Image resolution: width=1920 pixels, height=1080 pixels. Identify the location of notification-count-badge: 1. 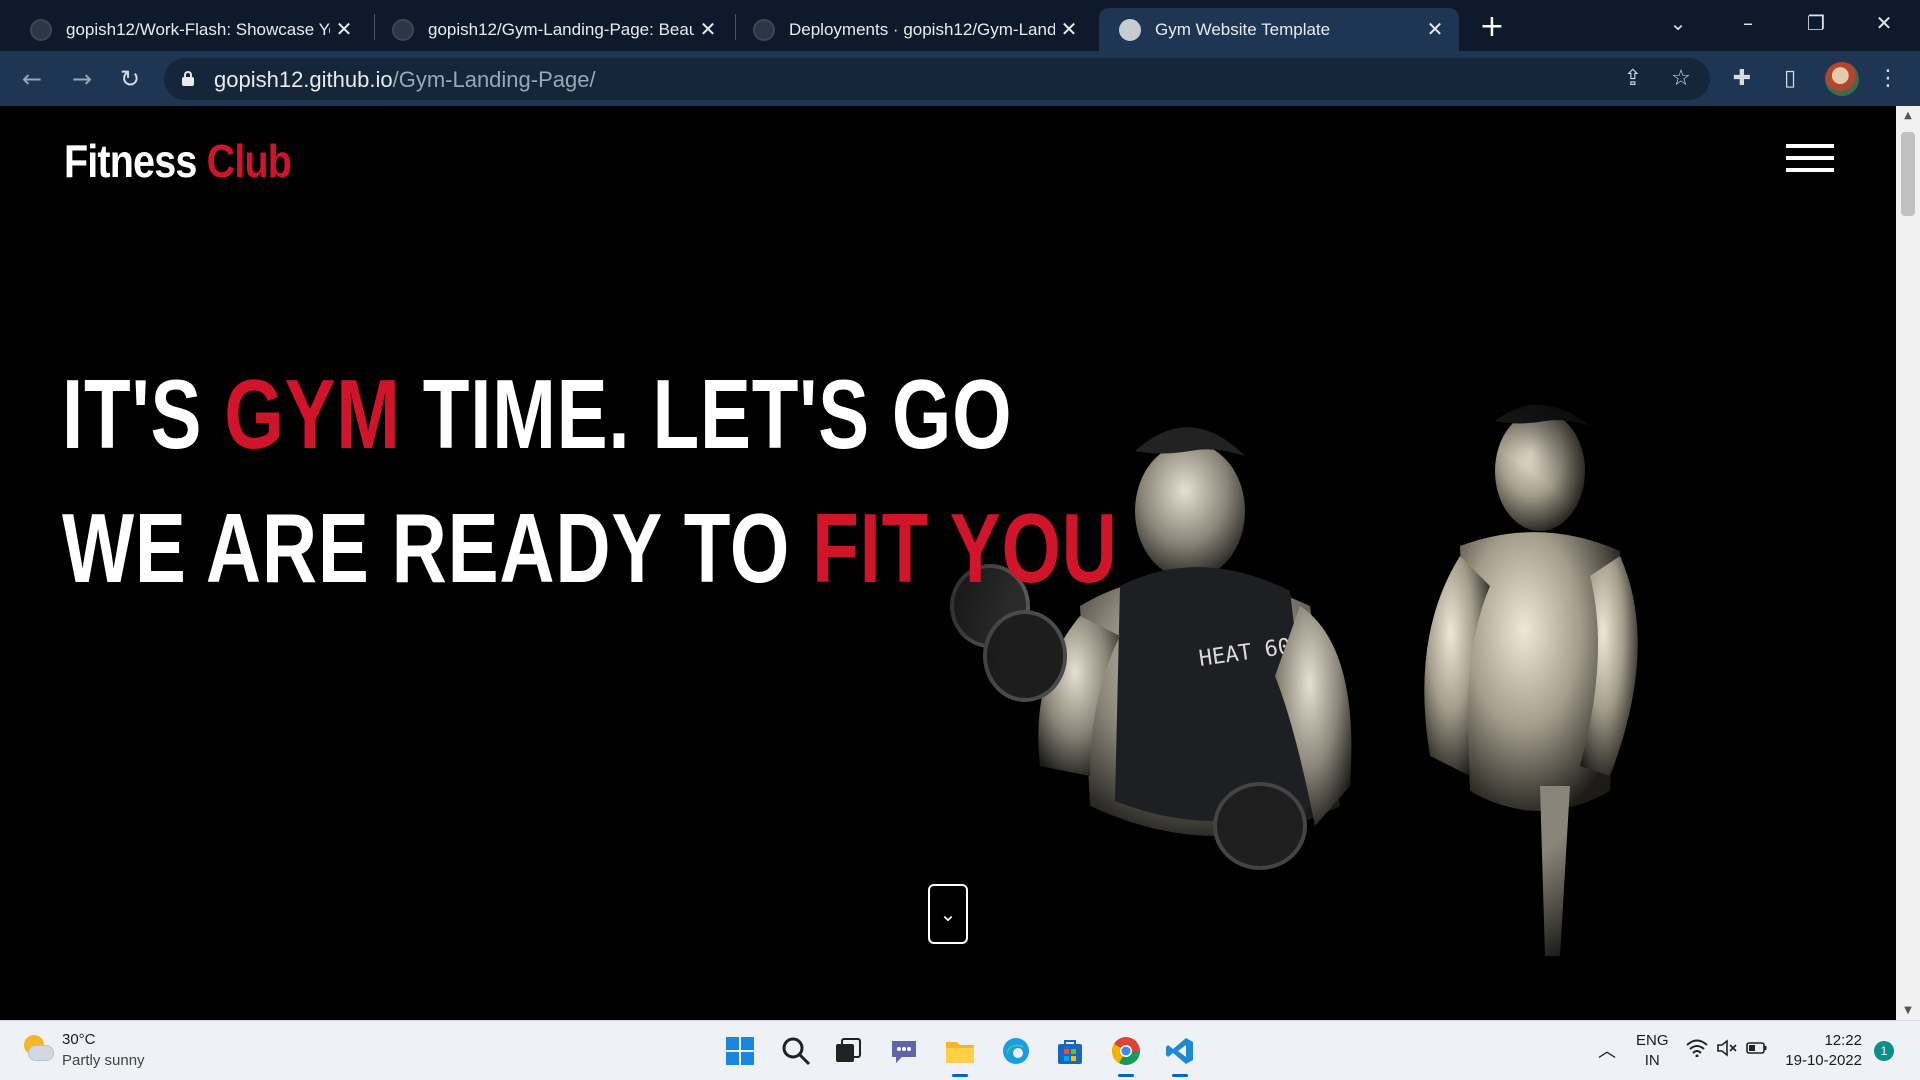
(1884, 1051).